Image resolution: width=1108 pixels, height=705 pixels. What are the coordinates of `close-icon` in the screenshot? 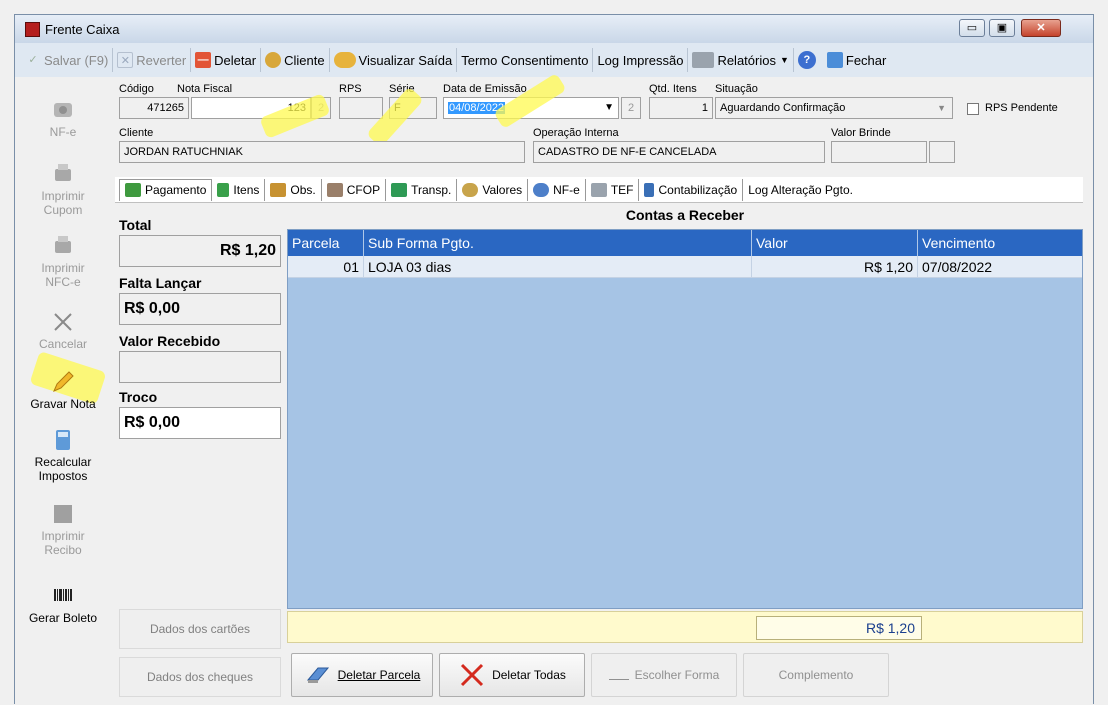 It's located at (63, 322).